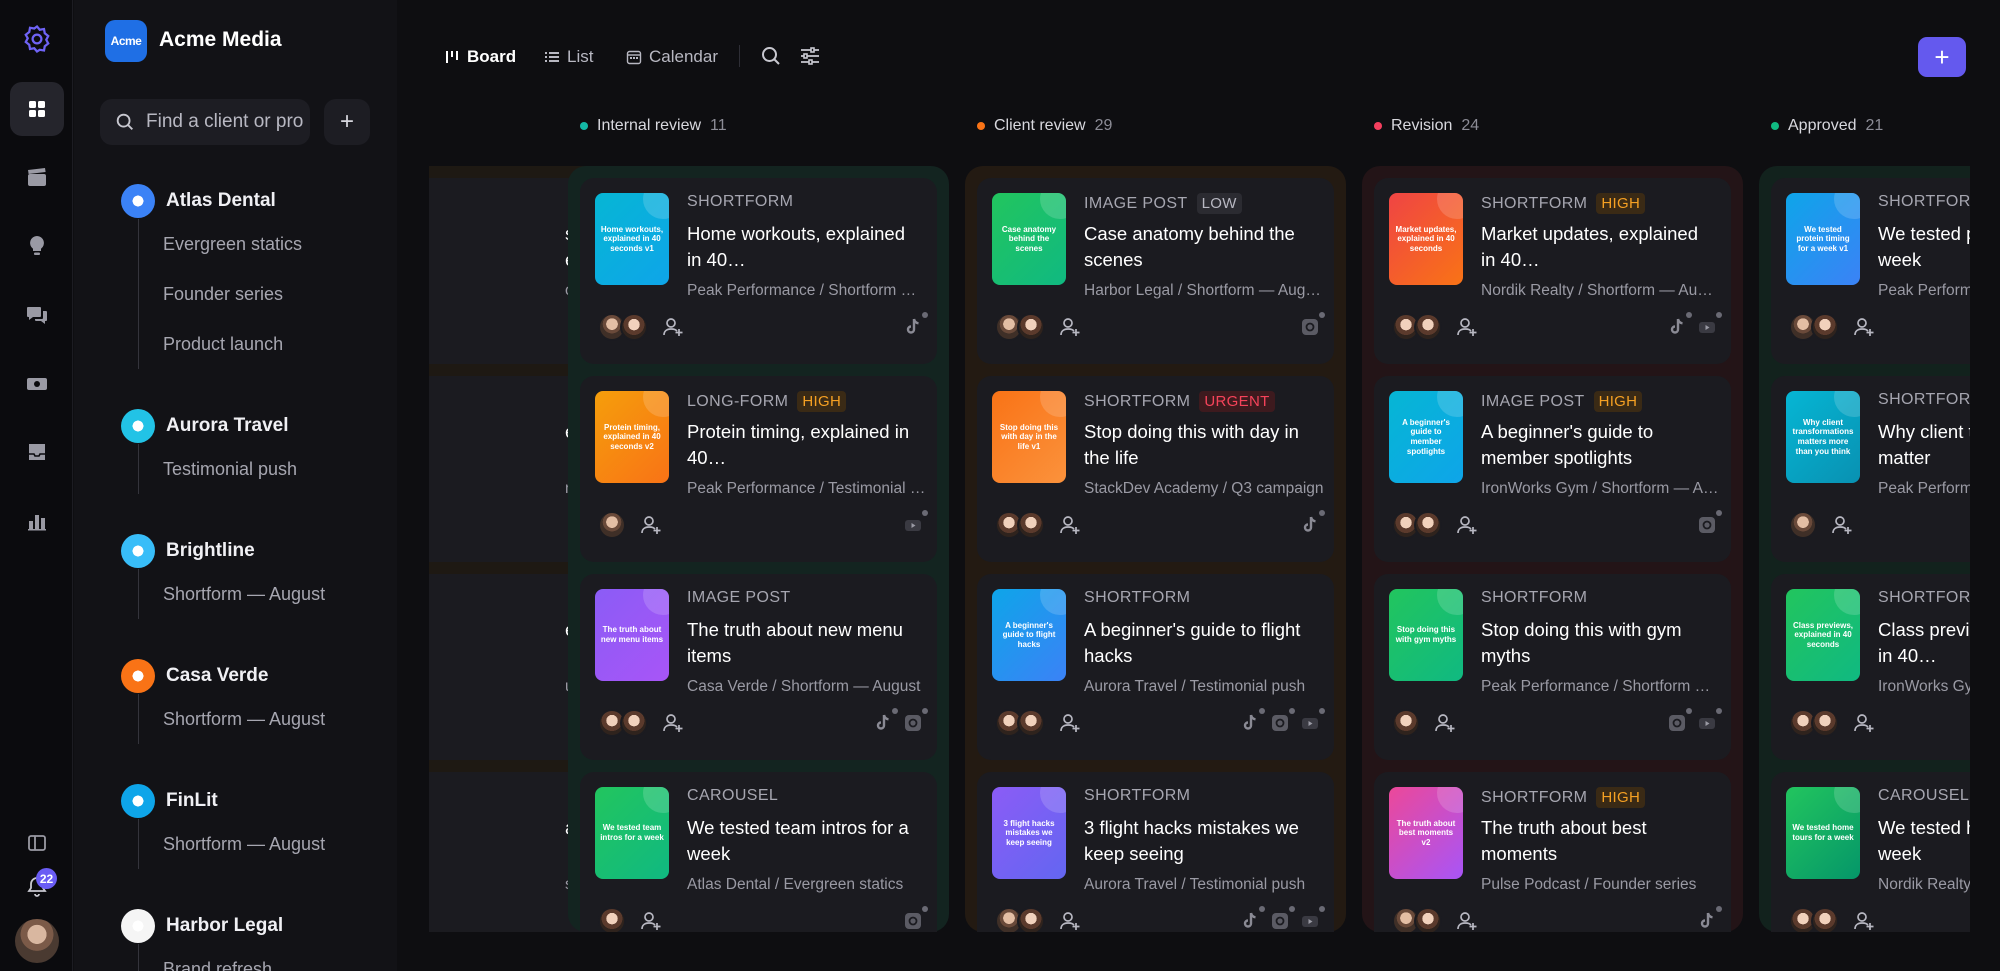 This screenshot has height=971, width=2000. What do you see at coordinates (220, 244) in the screenshot?
I see `project-item: Evergreen statics` at bounding box center [220, 244].